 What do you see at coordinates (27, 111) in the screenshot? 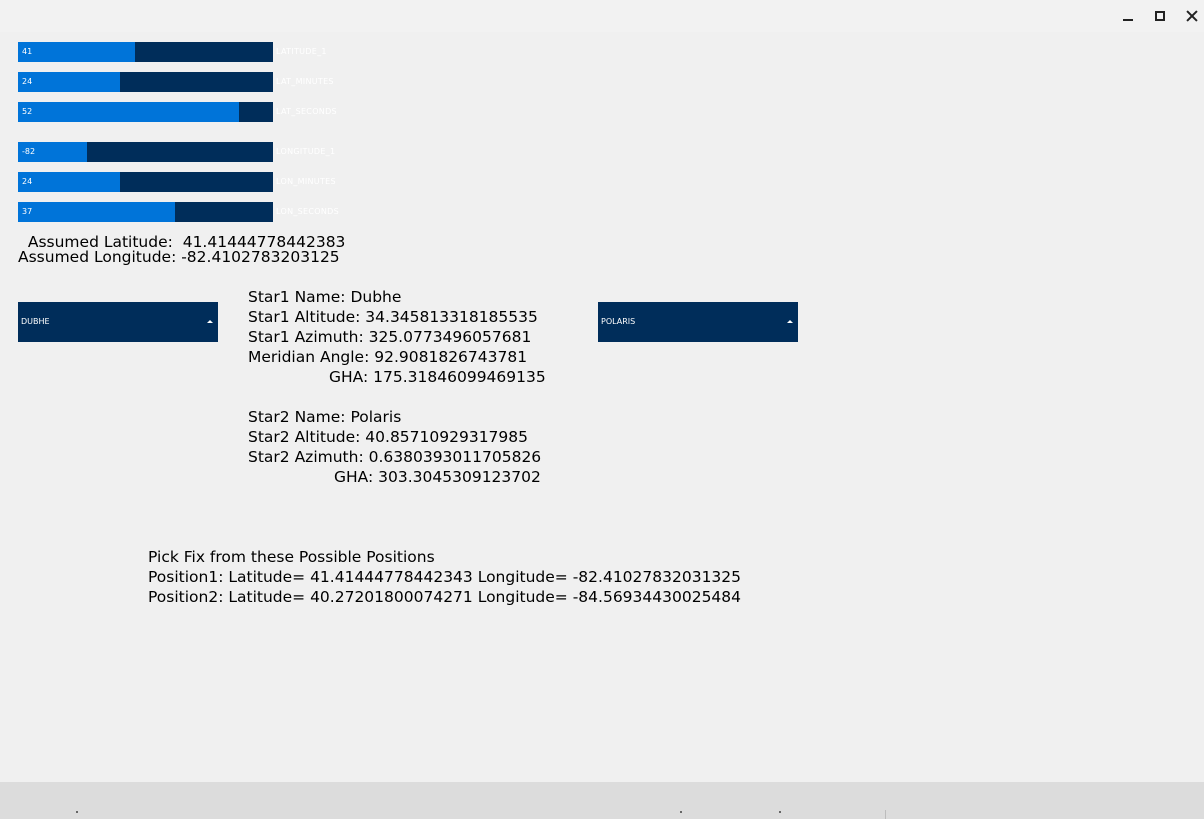
I see `slider-value: 52` at bounding box center [27, 111].